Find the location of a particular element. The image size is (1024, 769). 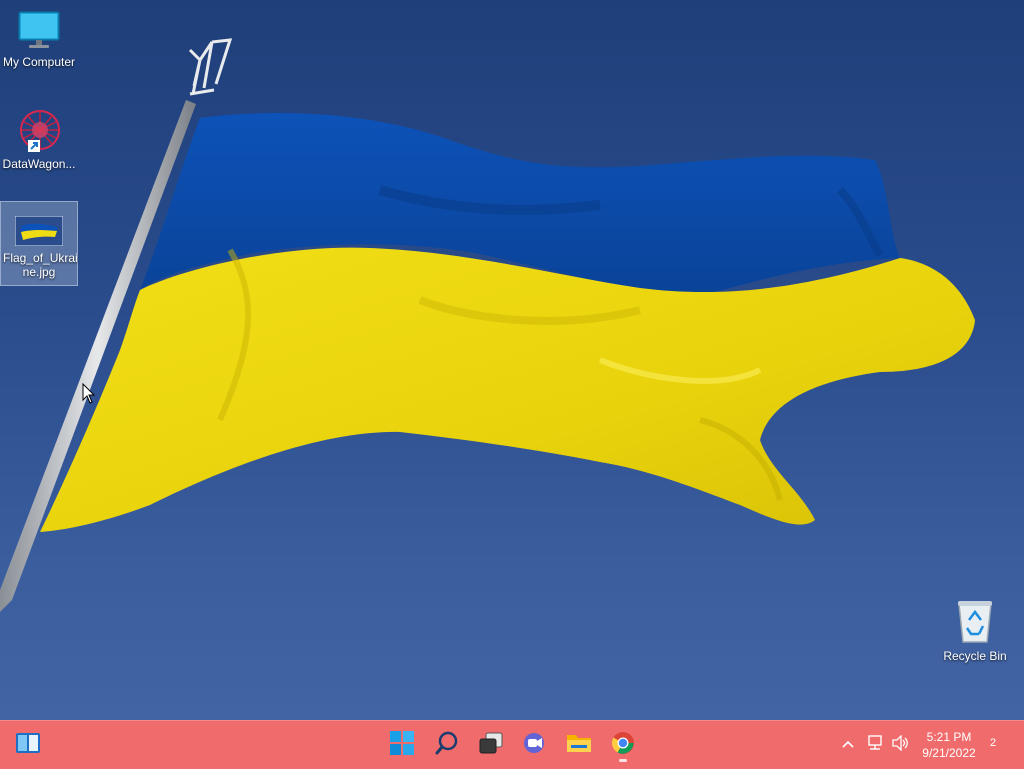

desktop-icon-flag-of-ukraine: Flag_of_Ukrai ne.jpg is located at coordinates (39, 243).